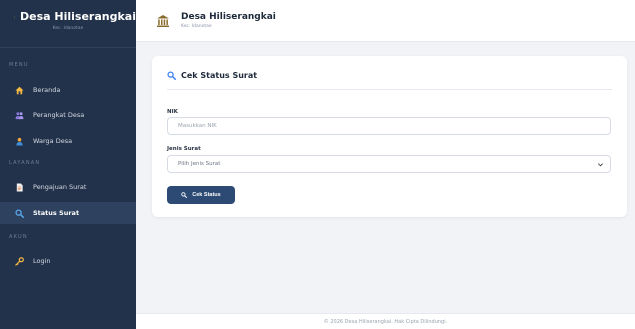 The height and width of the screenshot is (329, 635). What do you see at coordinates (18, 237) in the screenshot?
I see `section-label-akun: AKUN` at bounding box center [18, 237].